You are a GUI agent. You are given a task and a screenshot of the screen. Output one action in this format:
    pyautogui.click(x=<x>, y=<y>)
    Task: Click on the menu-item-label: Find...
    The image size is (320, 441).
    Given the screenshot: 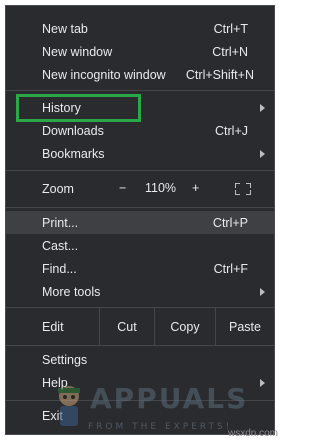 What is the action you would take?
    pyautogui.click(x=59, y=268)
    